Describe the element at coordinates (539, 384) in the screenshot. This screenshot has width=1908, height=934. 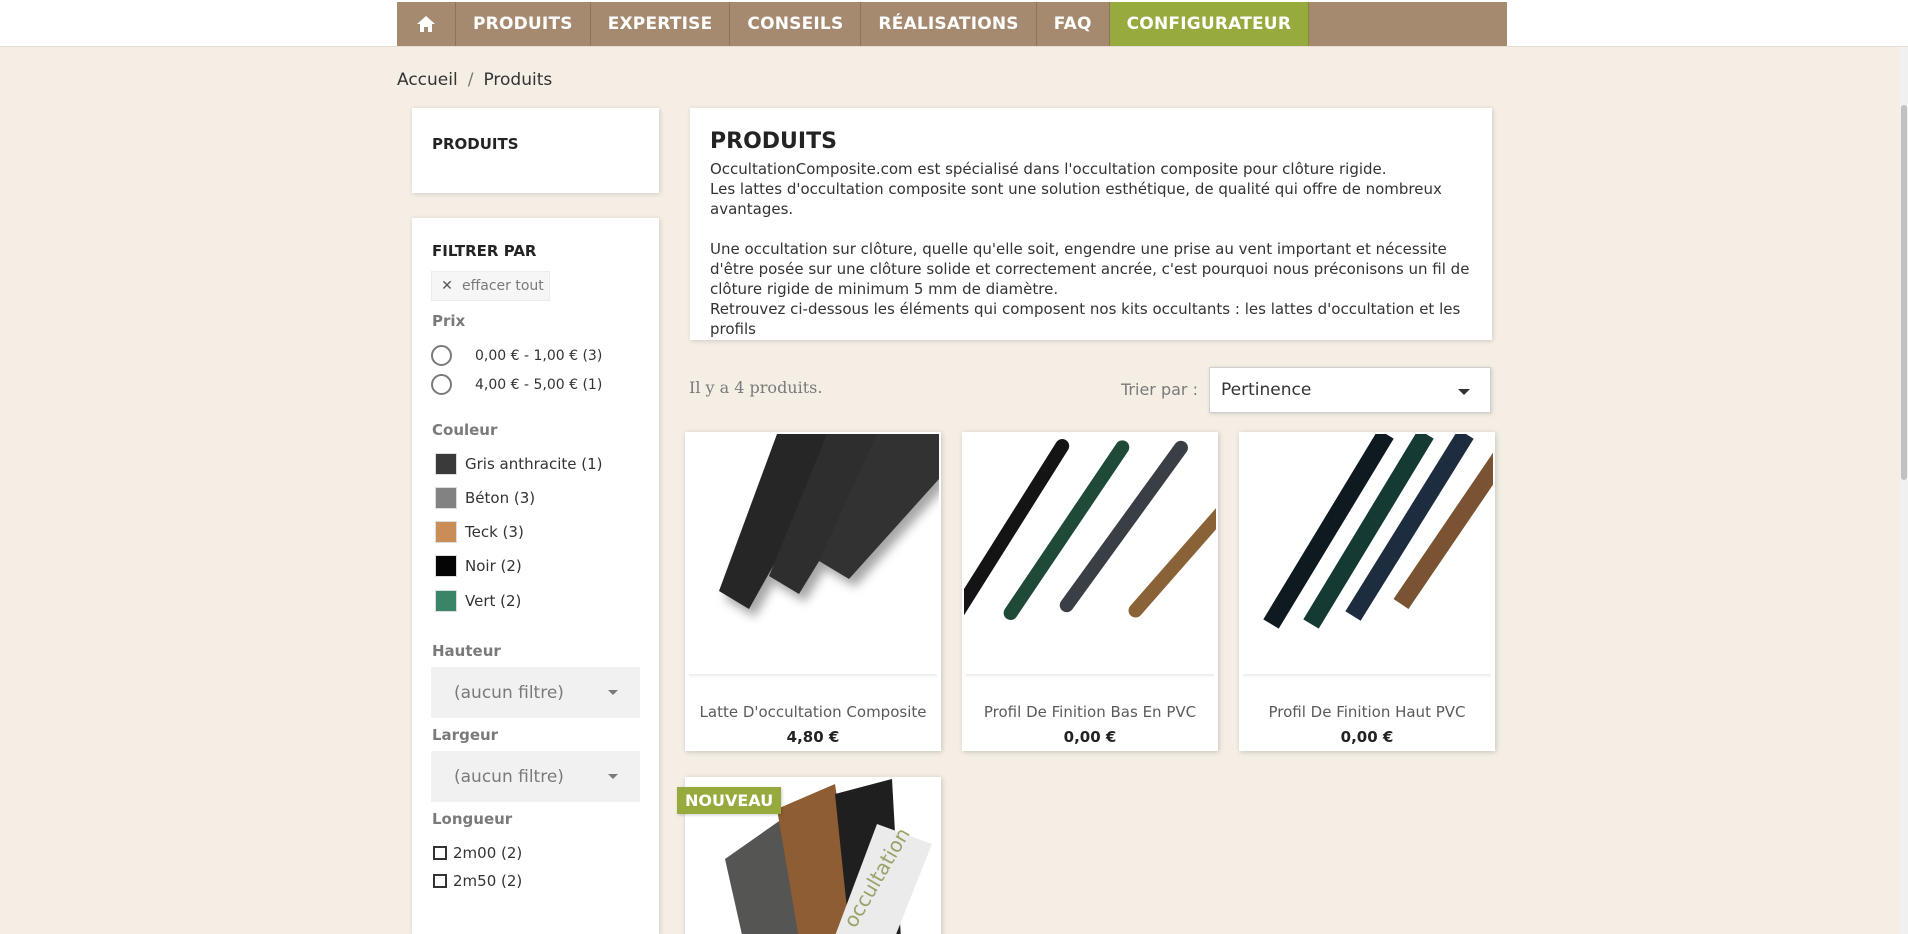
I see `price-option-label: 4,00 € - 5,00 € (1)` at that location.